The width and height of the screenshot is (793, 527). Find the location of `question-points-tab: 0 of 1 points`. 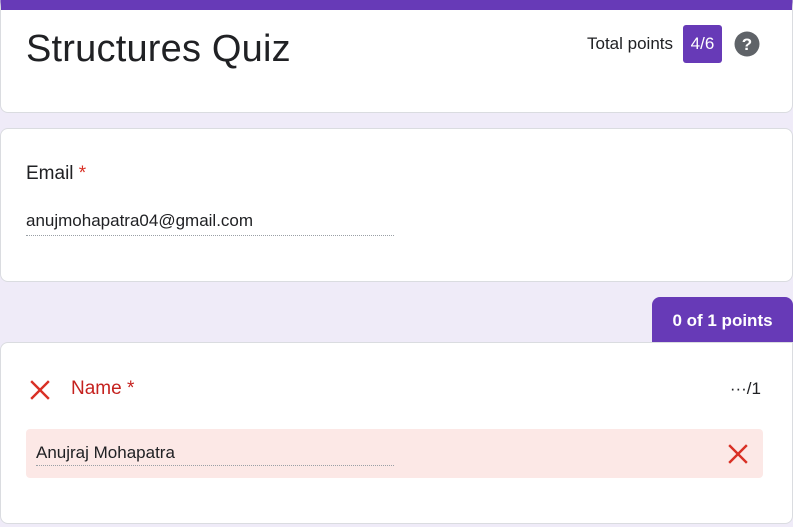

question-points-tab: 0 of 1 points is located at coordinates (722, 321).